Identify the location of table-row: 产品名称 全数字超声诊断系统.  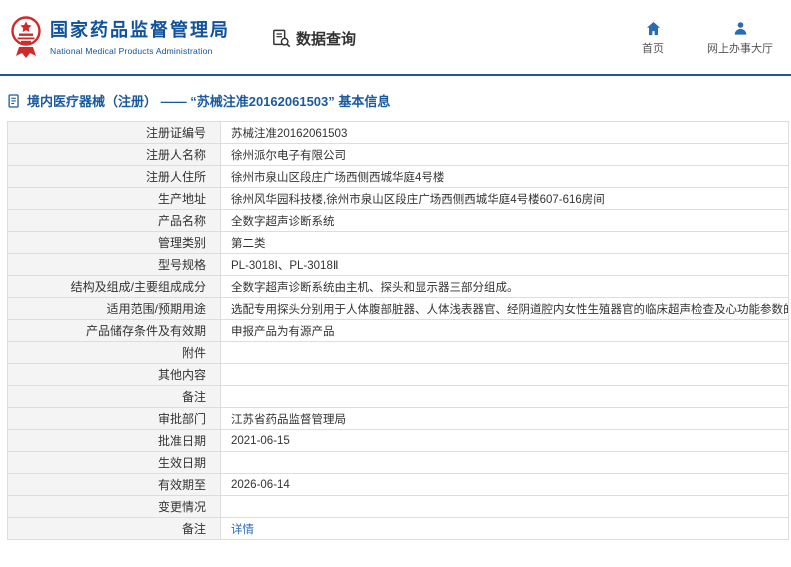
(398, 220).